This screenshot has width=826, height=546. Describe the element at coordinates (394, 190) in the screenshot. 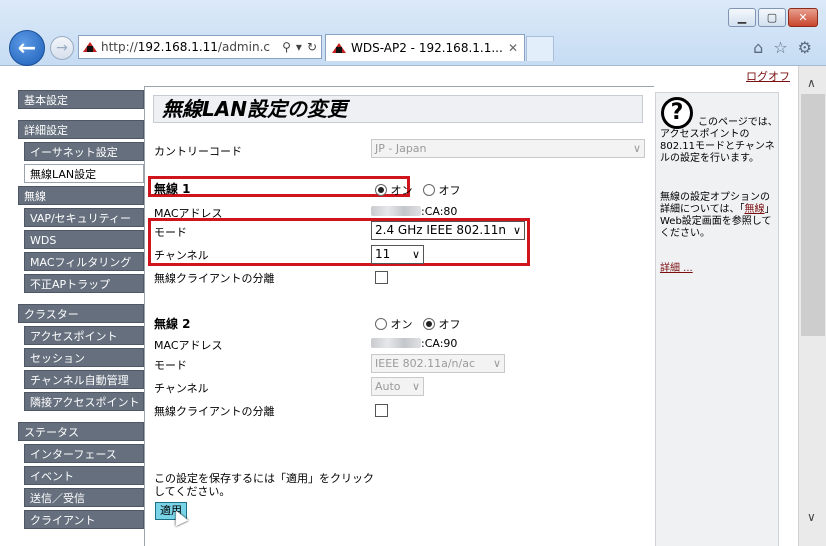

I see `radio1-on-option: オン` at that location.